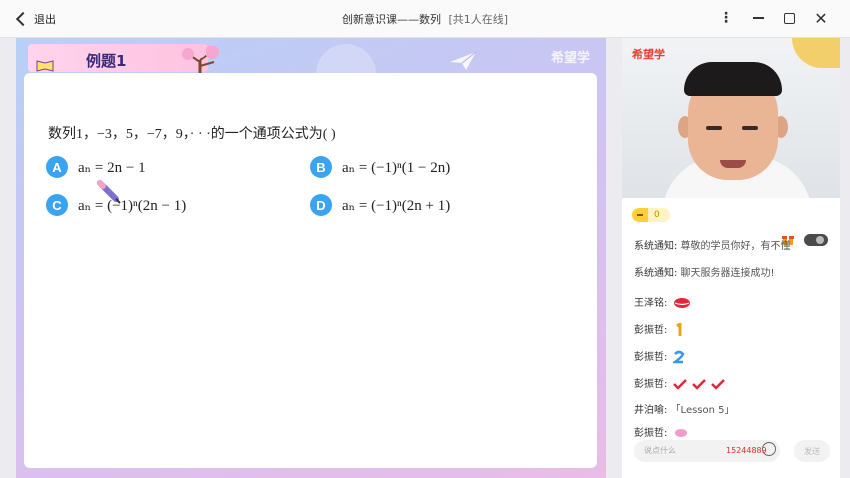 This screenshot has width=850, height=478. What do you see at coordinates (45, 19) in the screenshot?
I see `back-label: 退出` at bounding box center [45, 19].